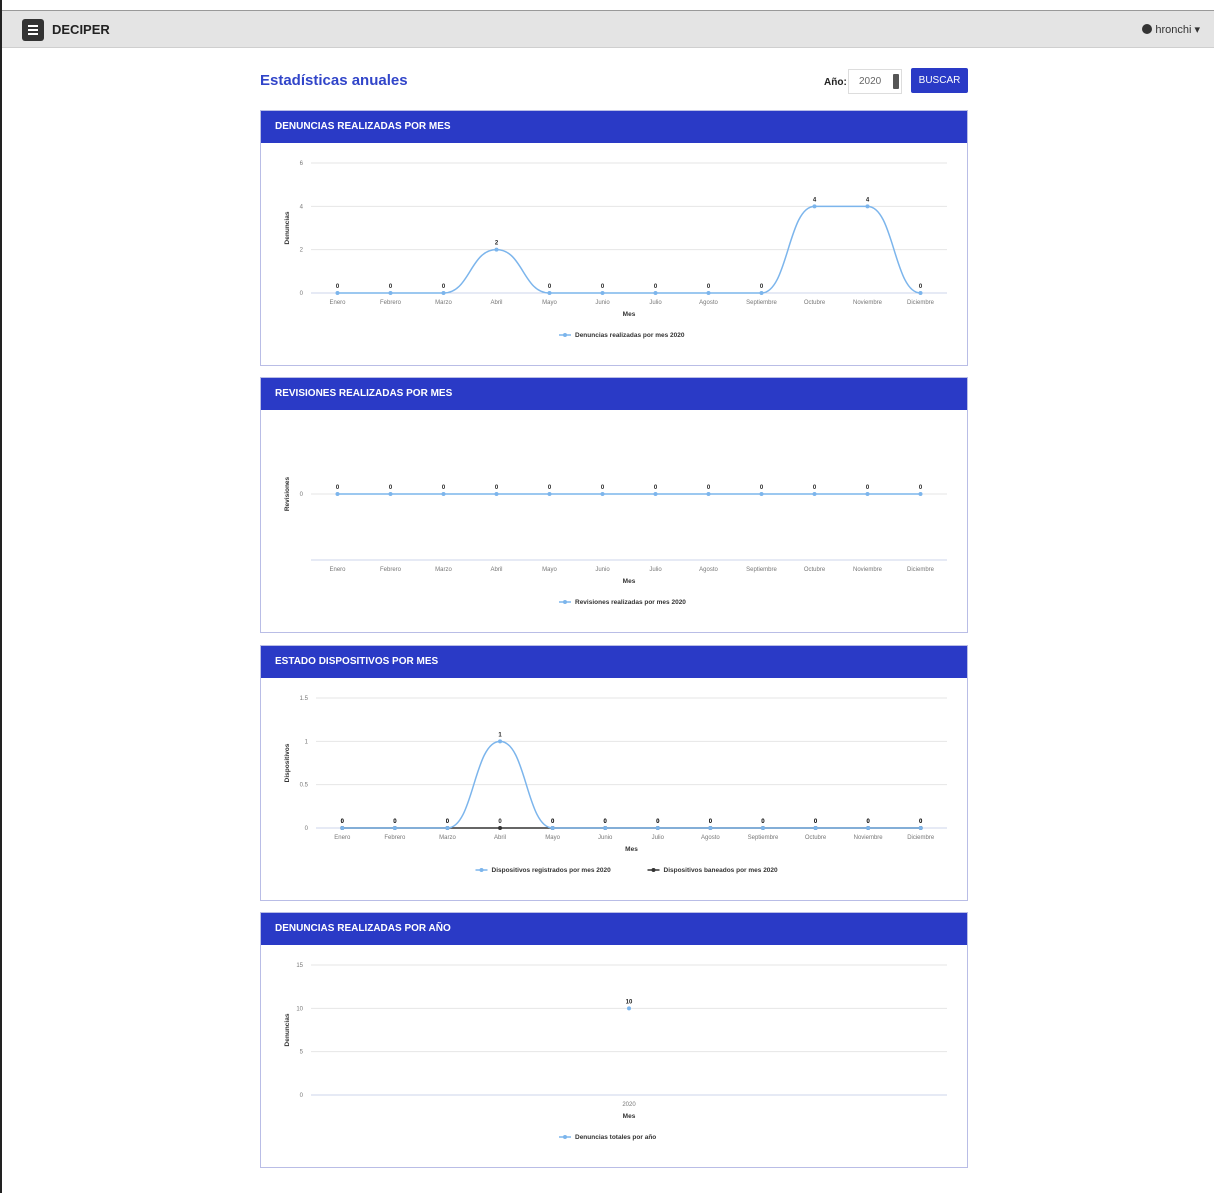 The image size is (1214, 1193). What do you see at coordinates (81, 29) in the screenshot?
I see `app-brand: DECIPER` at bounding box center [81, 29].